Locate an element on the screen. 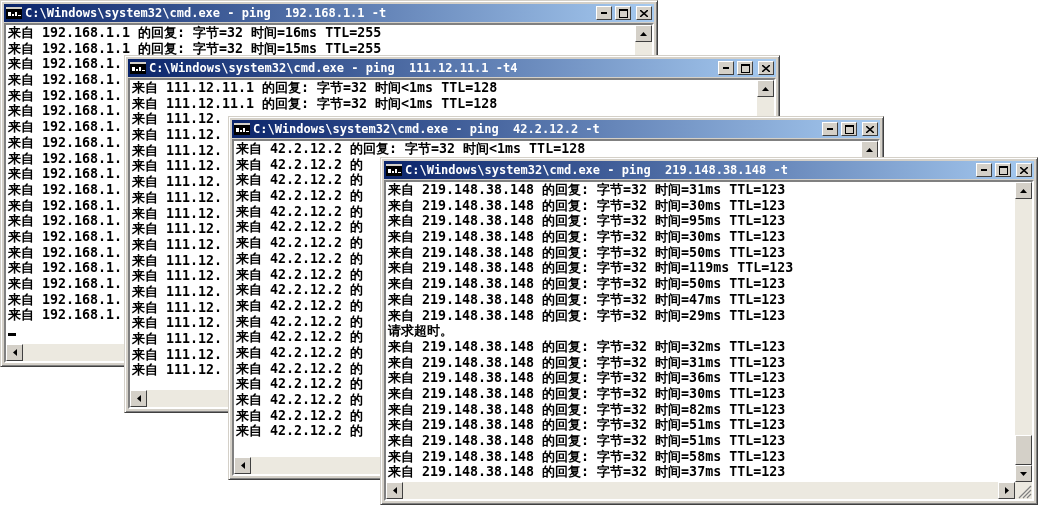 This screenshot has height=508, width=1041. window-title: C:\Windows\system32\cmd.exe - ping 42.2.12.2 -t is located at coordinates (427, 129).